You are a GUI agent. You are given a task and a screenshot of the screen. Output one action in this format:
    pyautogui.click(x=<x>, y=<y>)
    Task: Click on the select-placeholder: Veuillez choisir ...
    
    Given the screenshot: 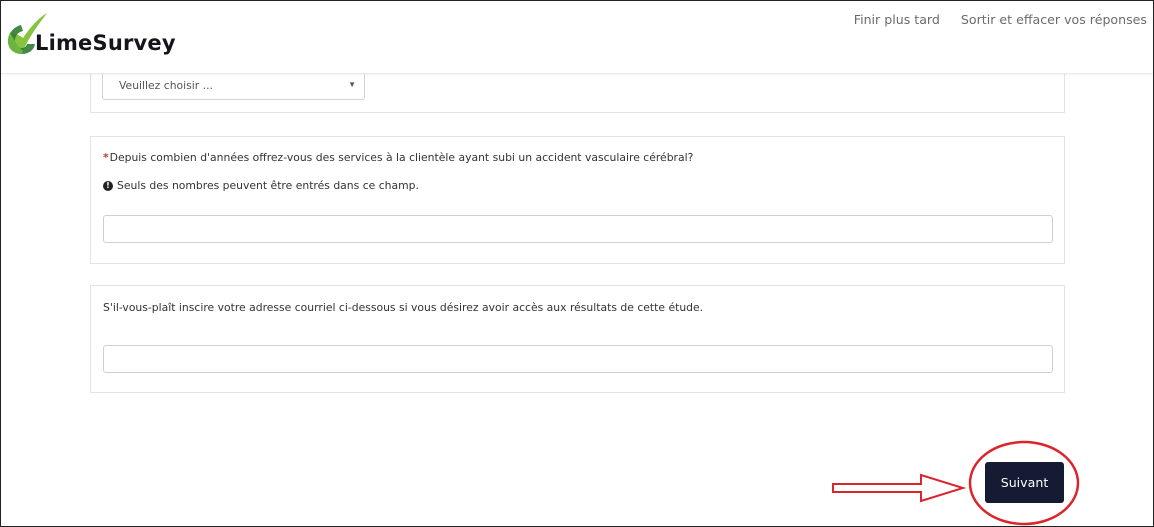 What is the action you would take?
    pyautogui.click(x=166, y=85)
    